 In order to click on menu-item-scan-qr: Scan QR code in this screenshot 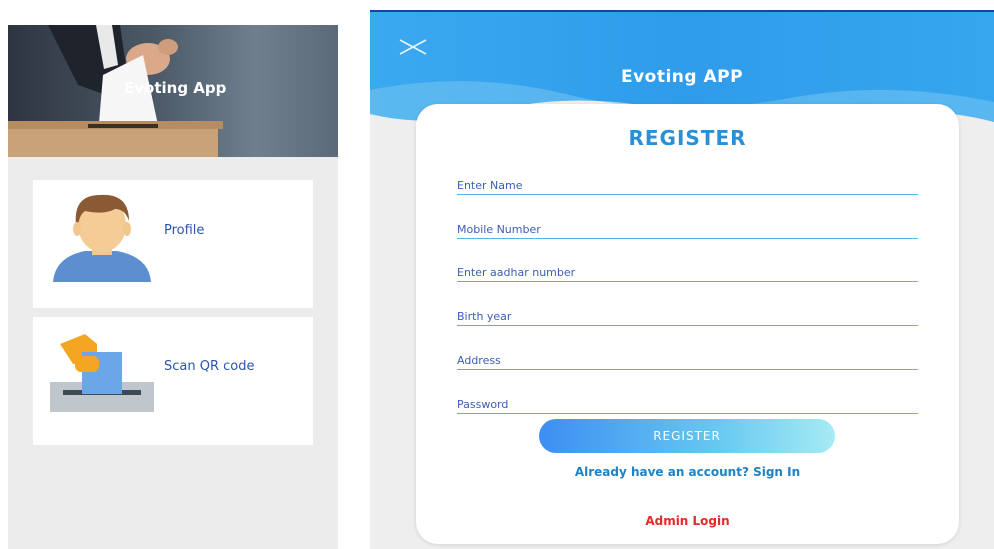, I will do `click(173, 381)`.